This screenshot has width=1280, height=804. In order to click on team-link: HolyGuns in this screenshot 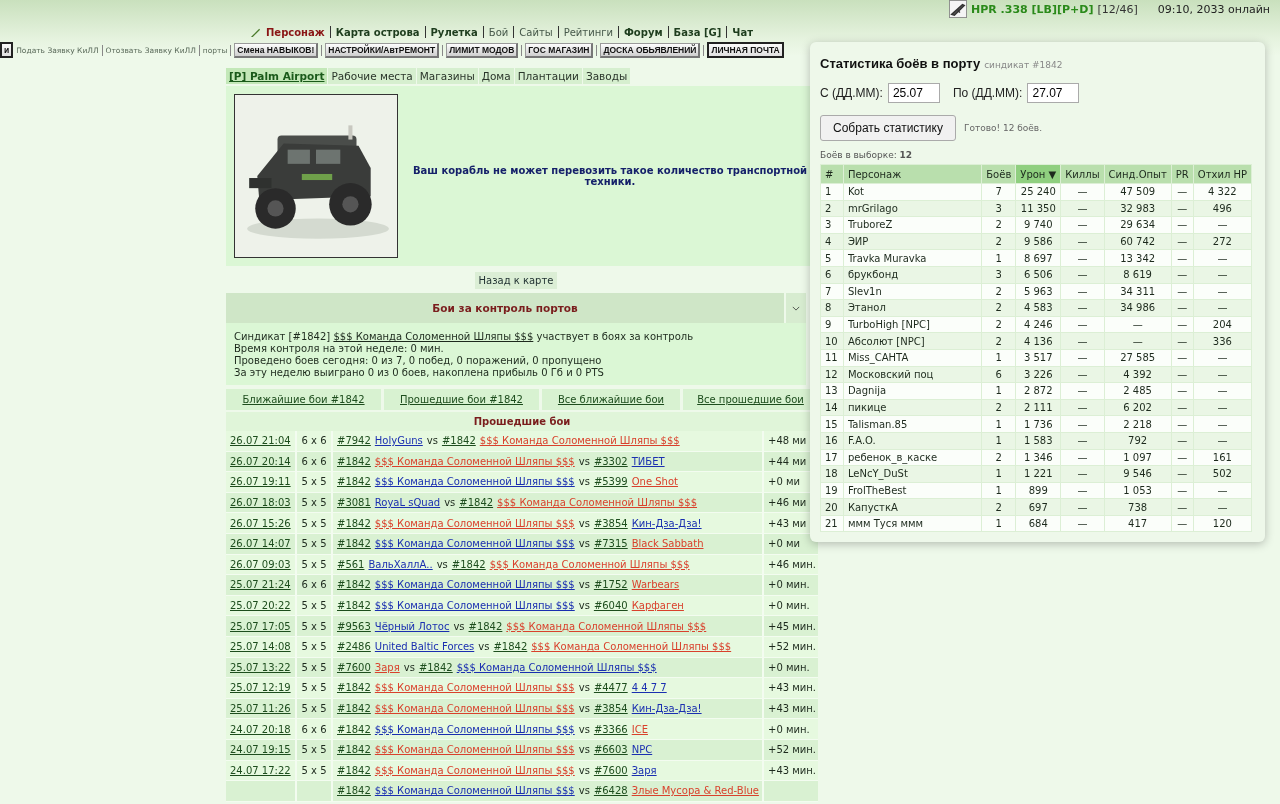, I will do `click(398, 441)`.